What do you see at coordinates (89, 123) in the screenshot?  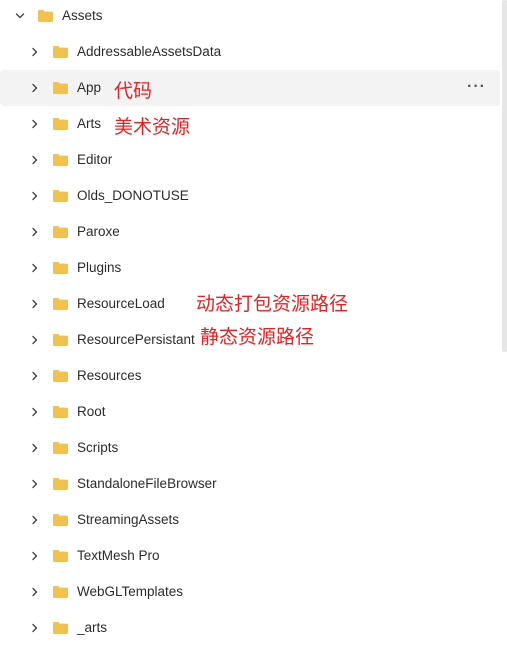 I see `tree-row-label: Arts` at bounding box center [89, 123].